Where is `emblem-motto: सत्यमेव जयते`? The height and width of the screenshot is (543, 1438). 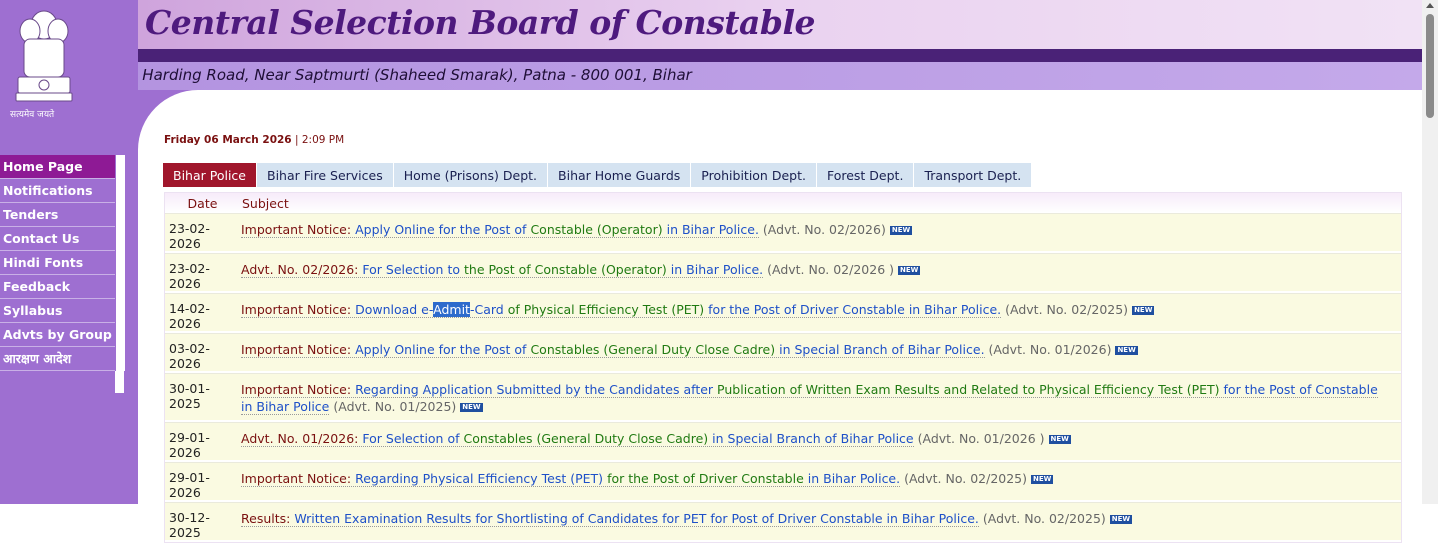 emblem-motto: सत्यमेव जयते is located at coordinates (32, 115).